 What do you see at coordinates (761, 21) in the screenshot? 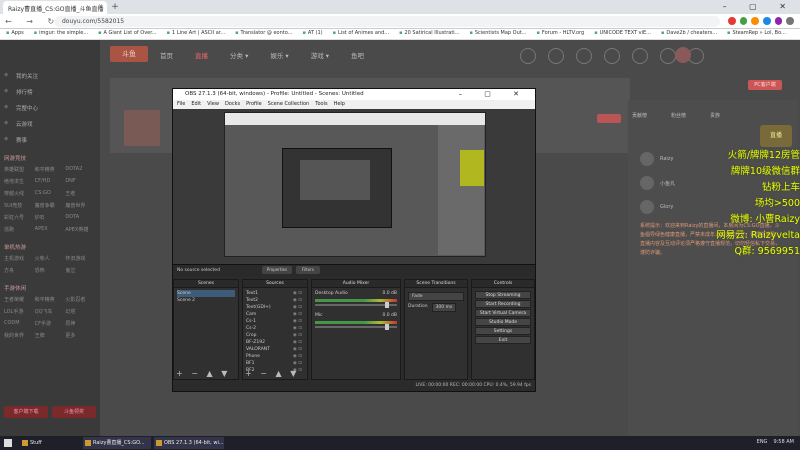
I see `extension-icons` at bounding box center [761, 21].